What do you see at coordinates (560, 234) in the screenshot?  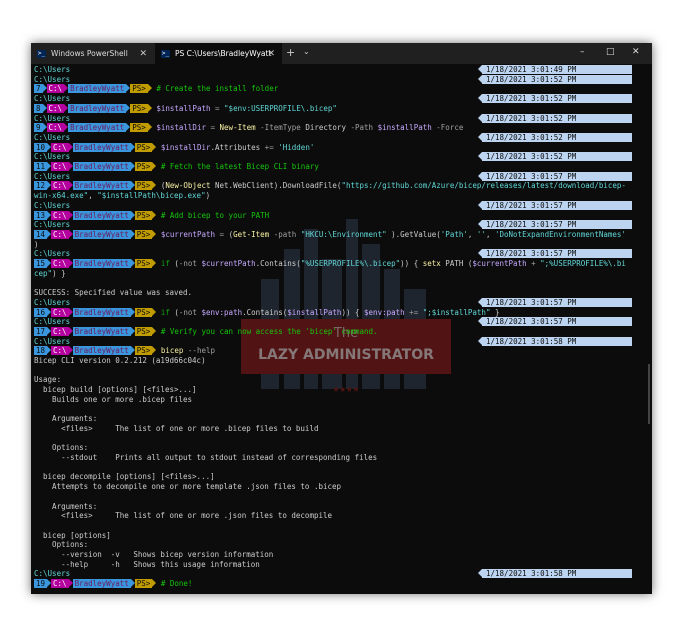 I see `code-token: 'DoNotExpandEnvironmentNames'` at bounding box center [560, 234].